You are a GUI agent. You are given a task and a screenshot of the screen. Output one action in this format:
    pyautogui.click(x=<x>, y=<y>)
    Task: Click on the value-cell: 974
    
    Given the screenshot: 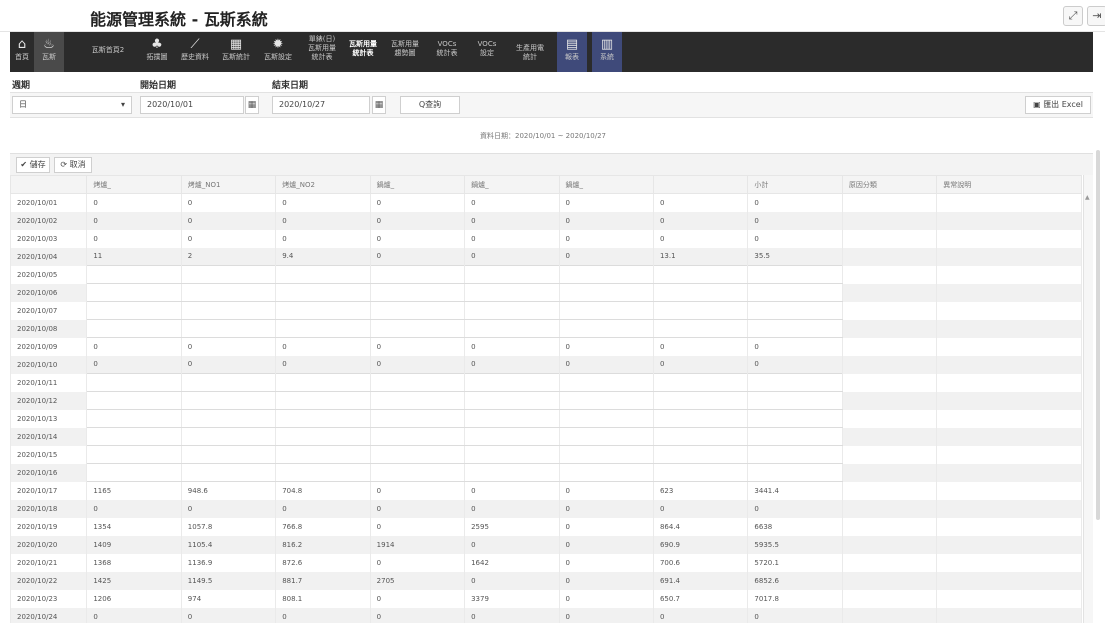 What is the action you would take?
    pyautogui.click(x=228, y=598)
    